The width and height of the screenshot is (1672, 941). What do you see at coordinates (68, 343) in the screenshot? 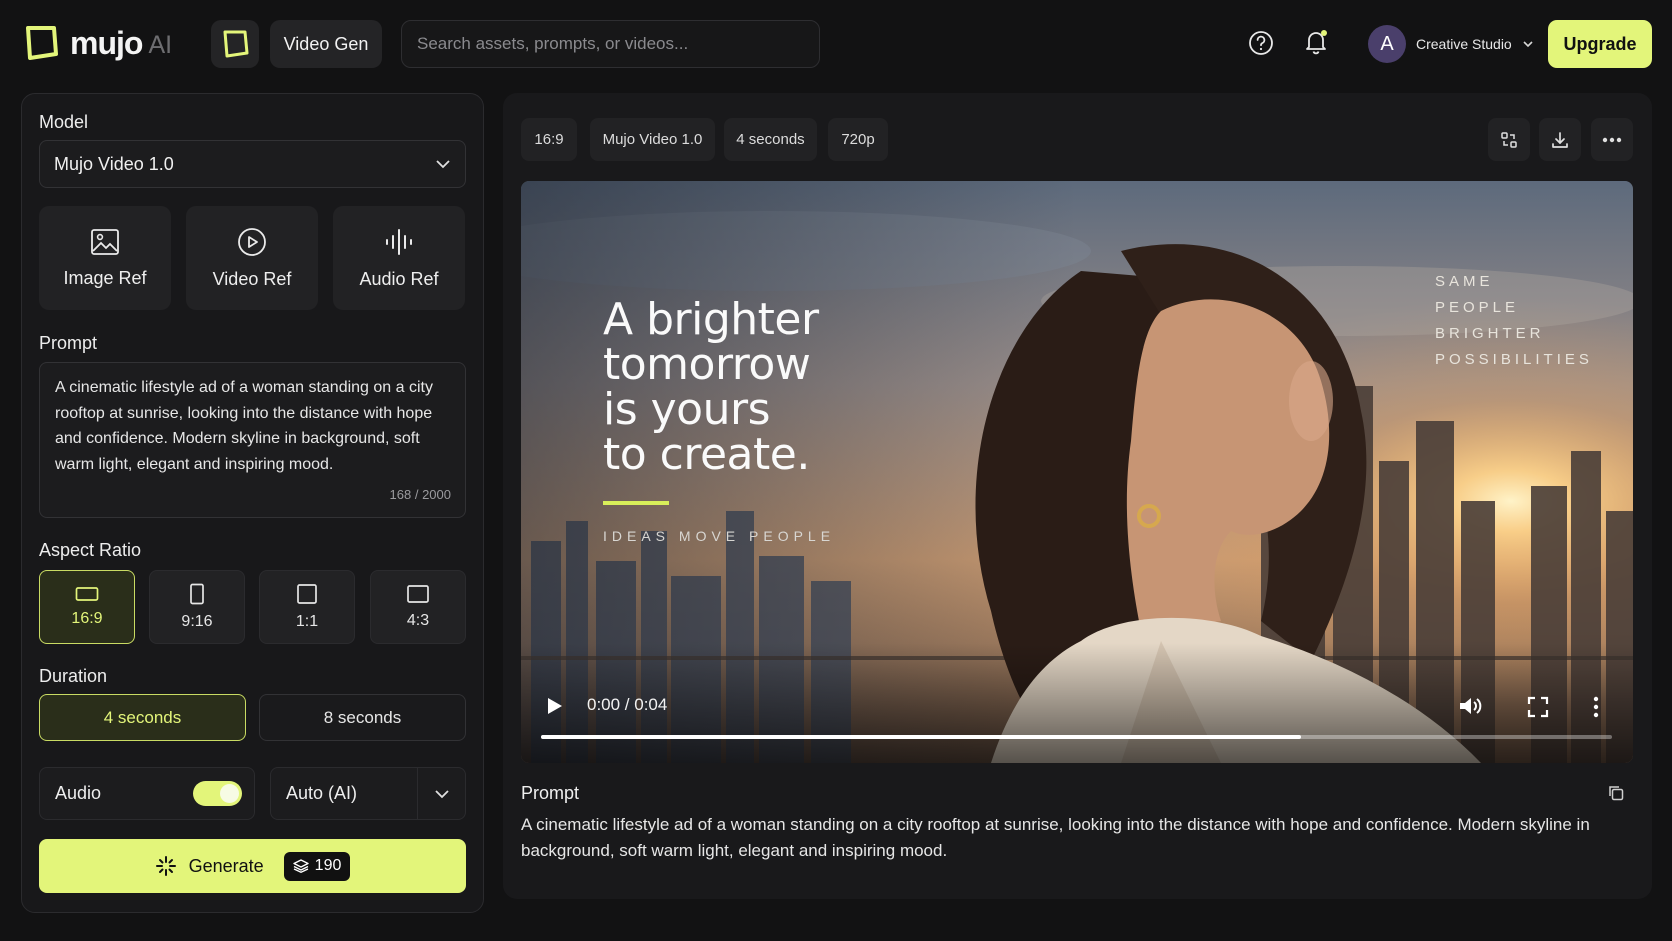
I see `prompt-label: Prompt` at bounding box center [68, 343].